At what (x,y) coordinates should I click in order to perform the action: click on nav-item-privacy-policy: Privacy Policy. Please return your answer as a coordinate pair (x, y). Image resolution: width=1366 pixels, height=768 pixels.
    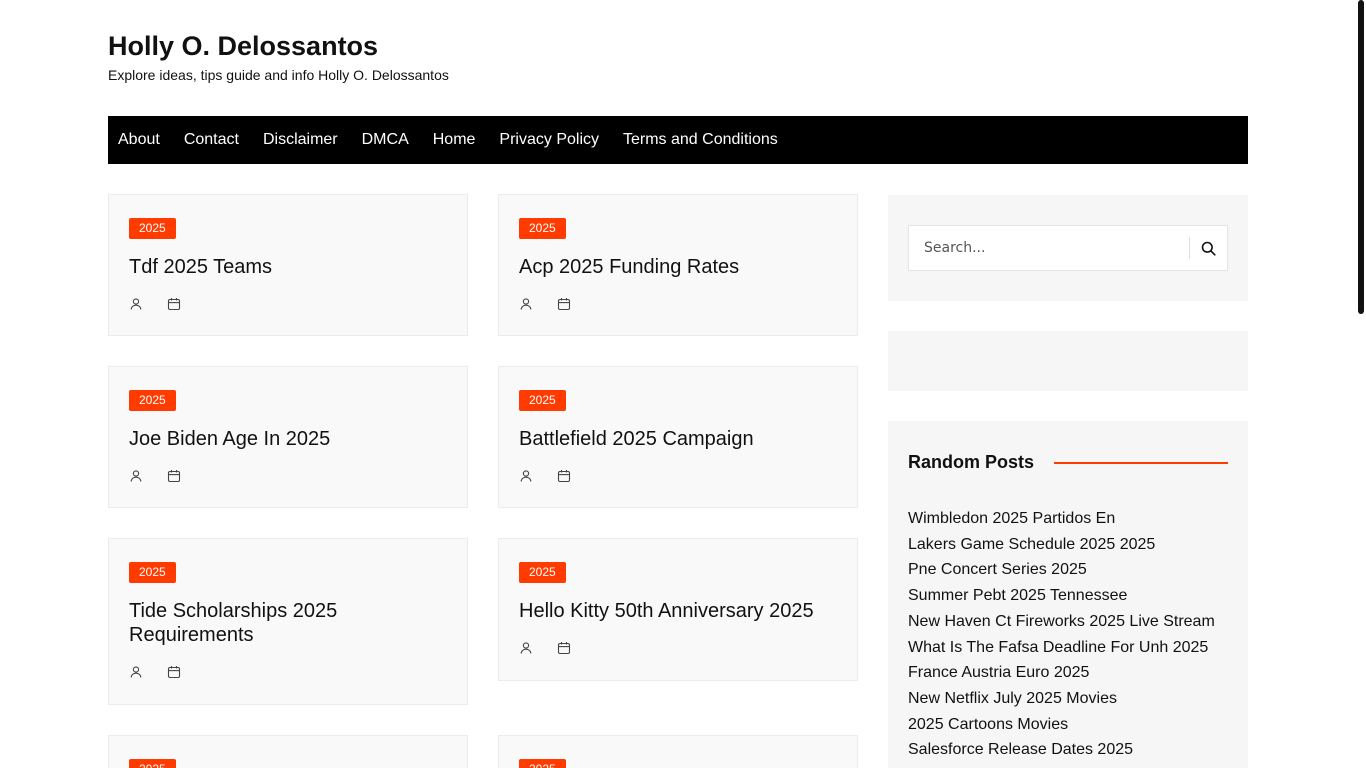
    Looking at the image, I should click on (549, 140).